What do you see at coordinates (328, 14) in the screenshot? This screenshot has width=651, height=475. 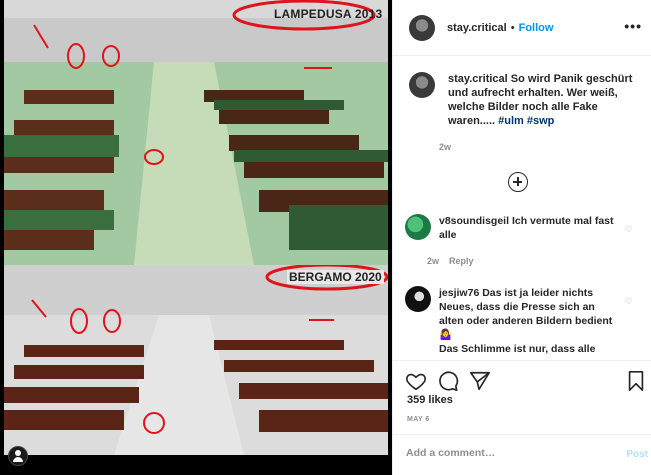 I see `photo-label-top: LAMPEDUSA 2013` at bounding box center [328, 14].